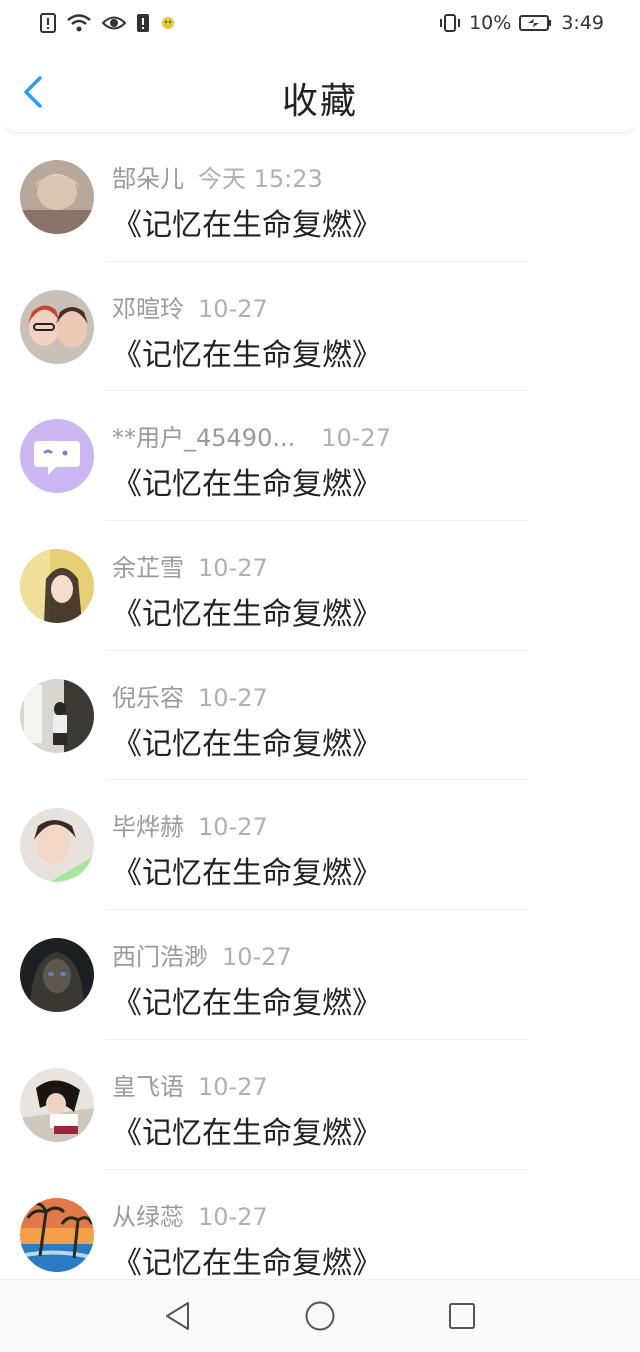  Describe the element at coordinates (320, 456) in the screenshot. I see `list-item: **用户_45490... 10-27 《记忆在生命复燃》` at that location.